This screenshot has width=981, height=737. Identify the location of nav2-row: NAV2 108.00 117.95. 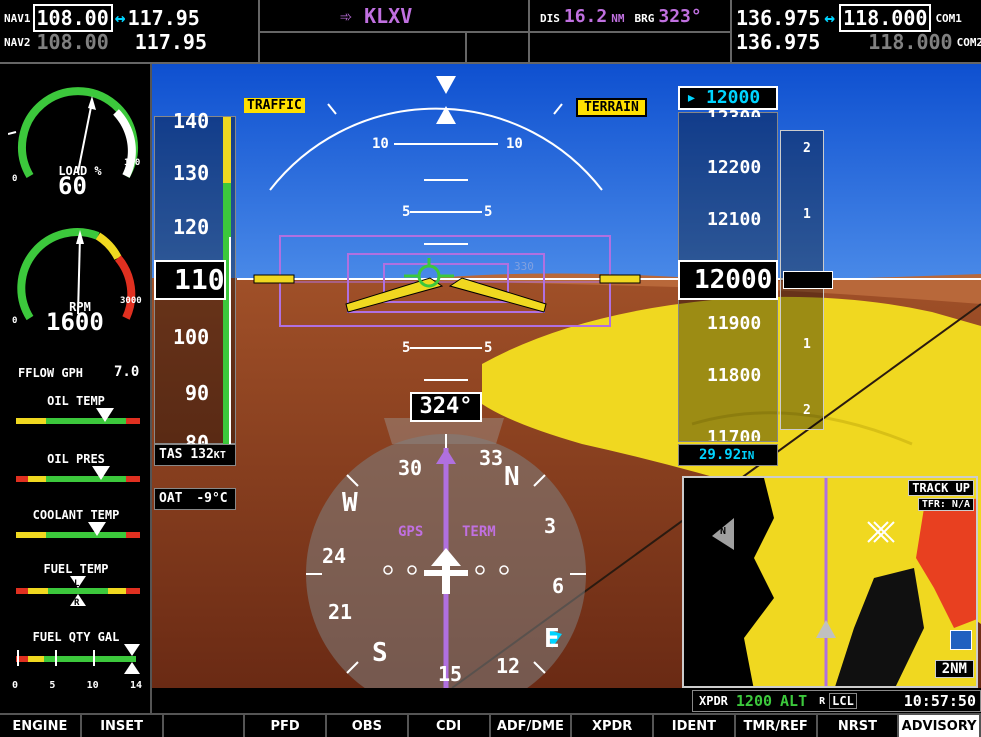
(105, 42).